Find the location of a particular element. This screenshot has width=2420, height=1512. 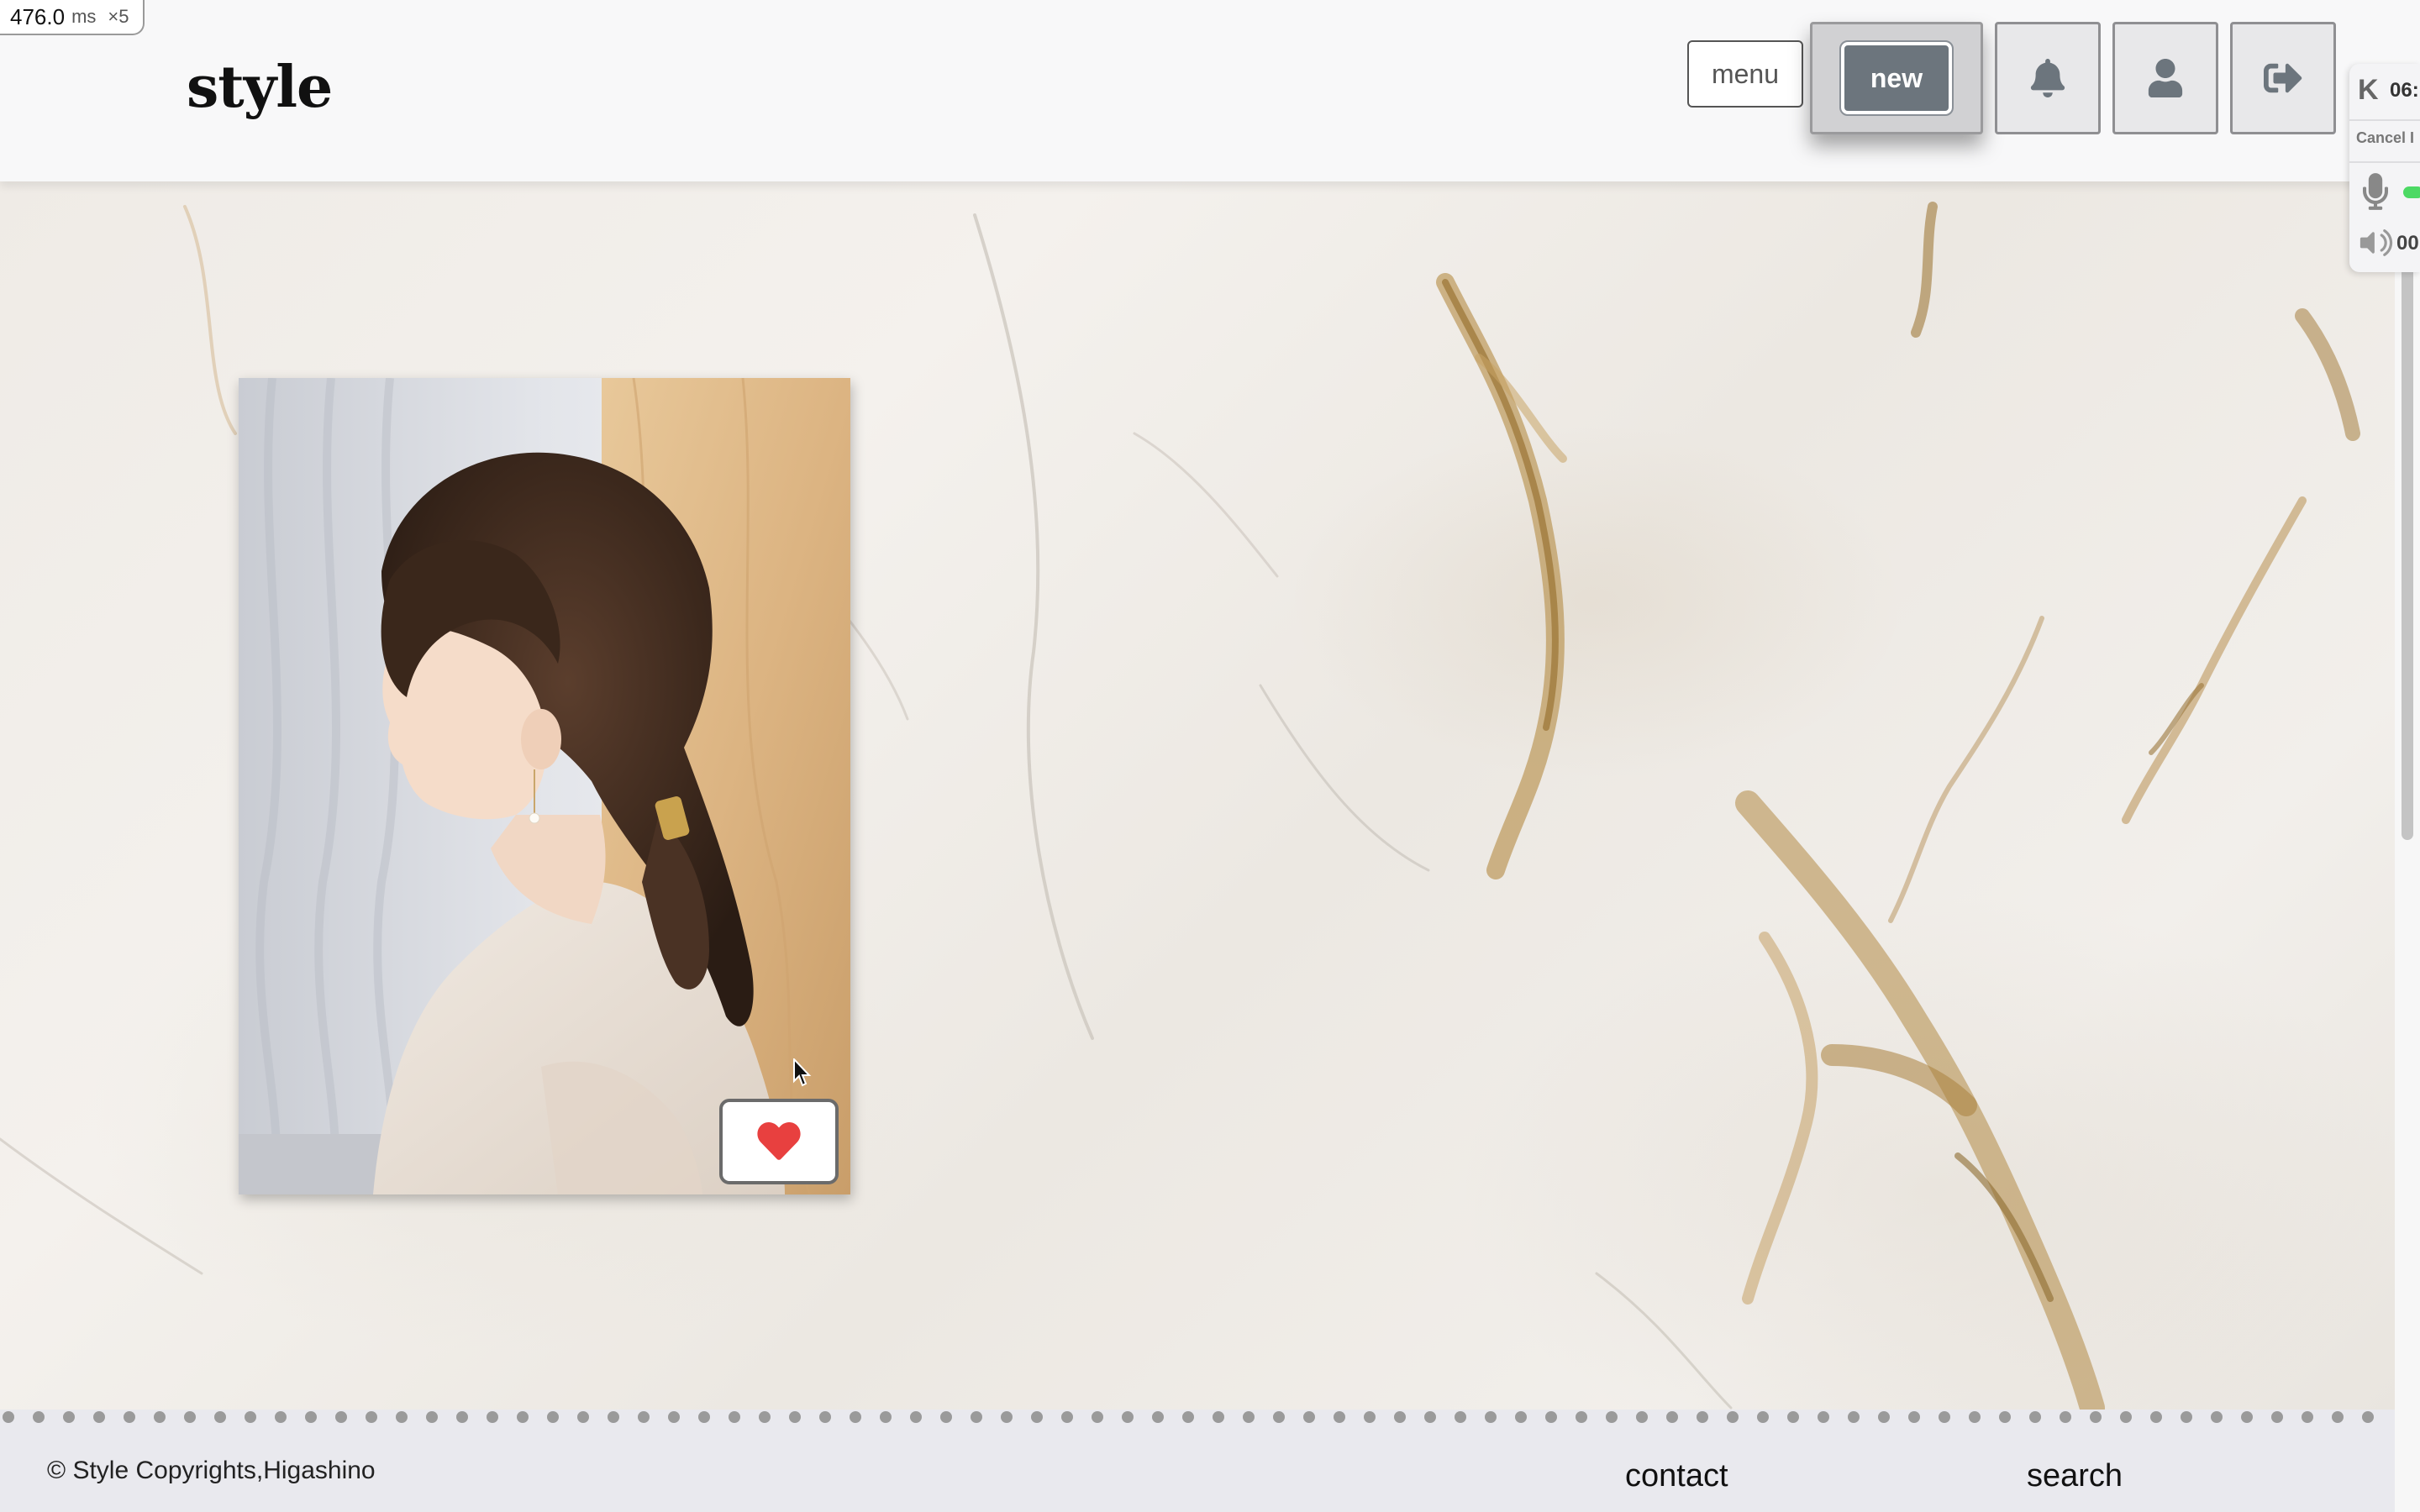

speaker-icon is located at coordinates (2376, 242).